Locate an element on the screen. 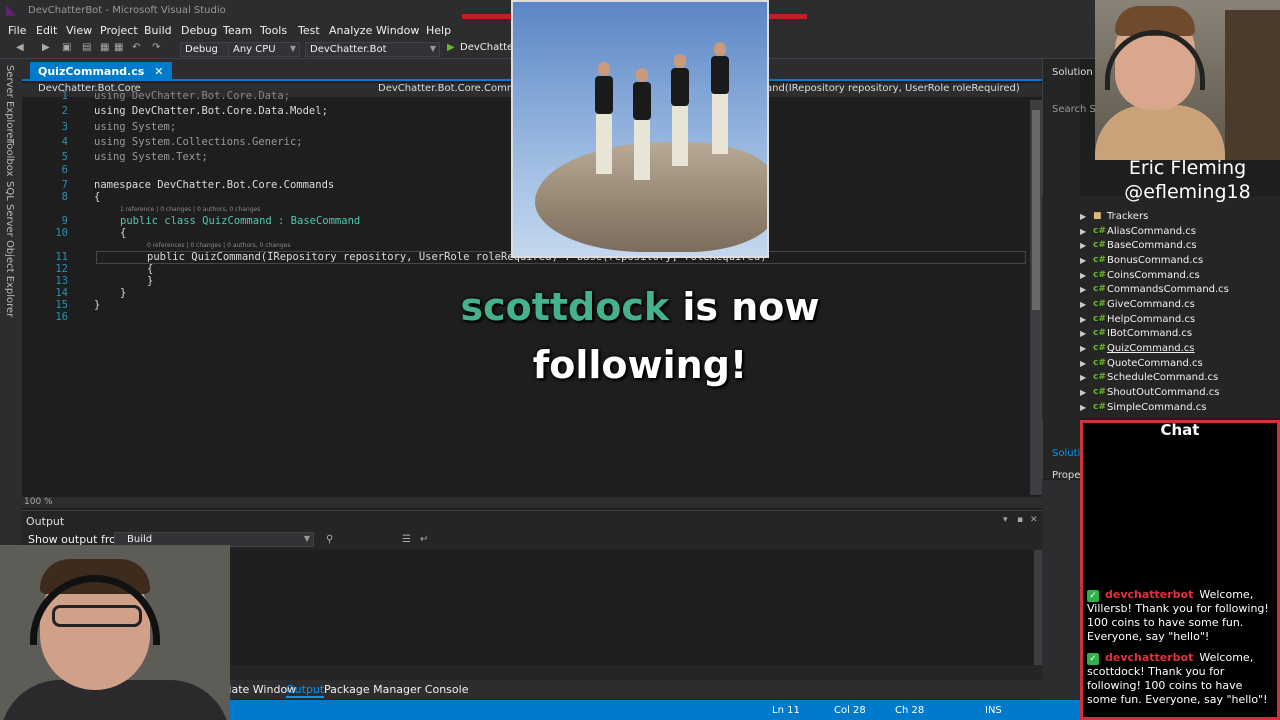 This screenshot has width=1280, height=720. find-in-output-icon: ⚲ is located at coordinates (329, 539).